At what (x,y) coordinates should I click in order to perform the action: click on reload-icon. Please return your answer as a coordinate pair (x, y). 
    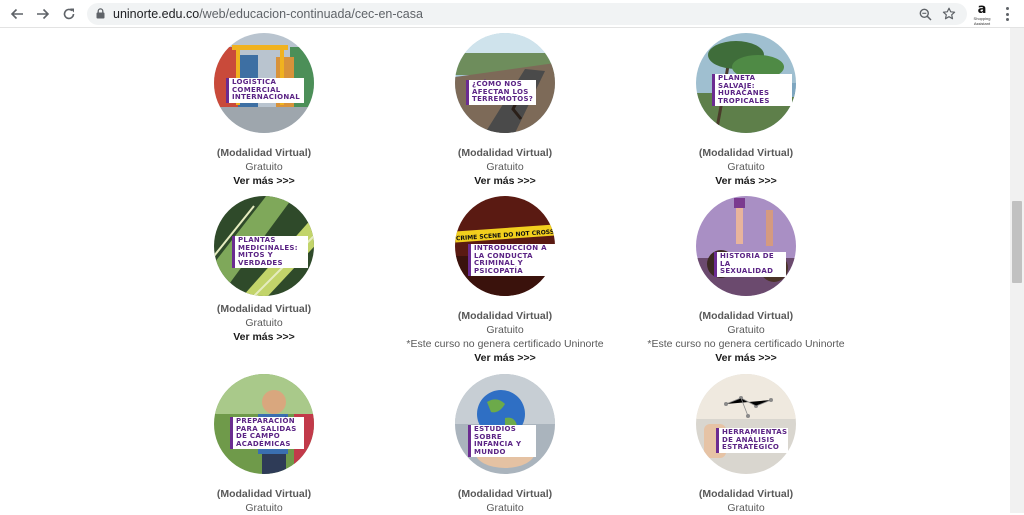
    Looking at the image, I should click on (69, 14).